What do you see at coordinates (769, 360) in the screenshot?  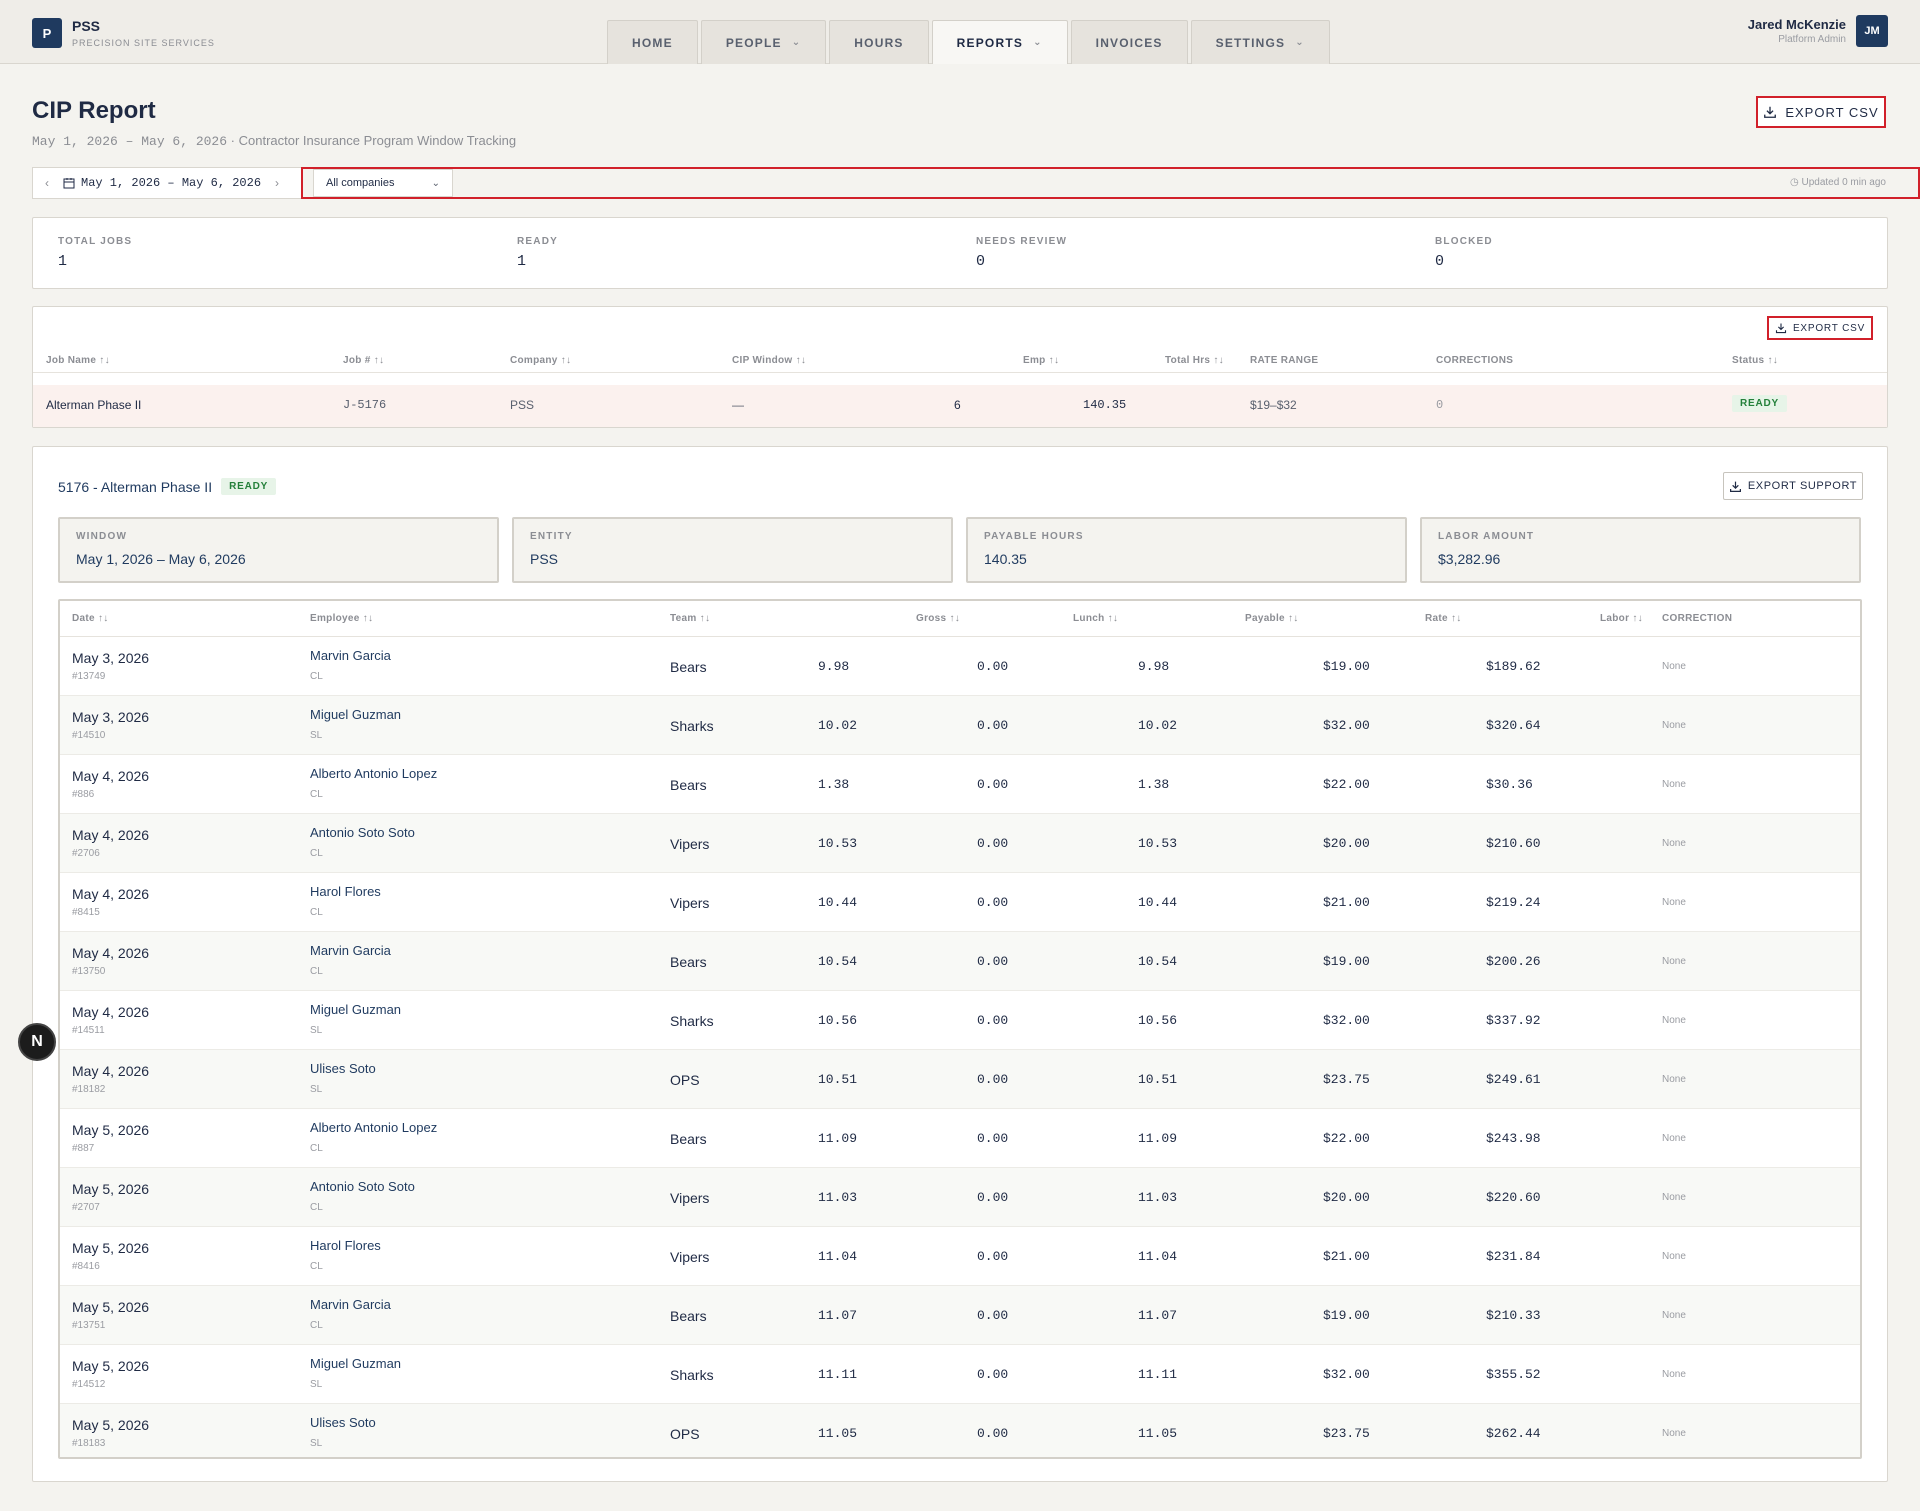 I see `col-cip-window: CIP Window ↑↓` at bounding box center [769, 360].